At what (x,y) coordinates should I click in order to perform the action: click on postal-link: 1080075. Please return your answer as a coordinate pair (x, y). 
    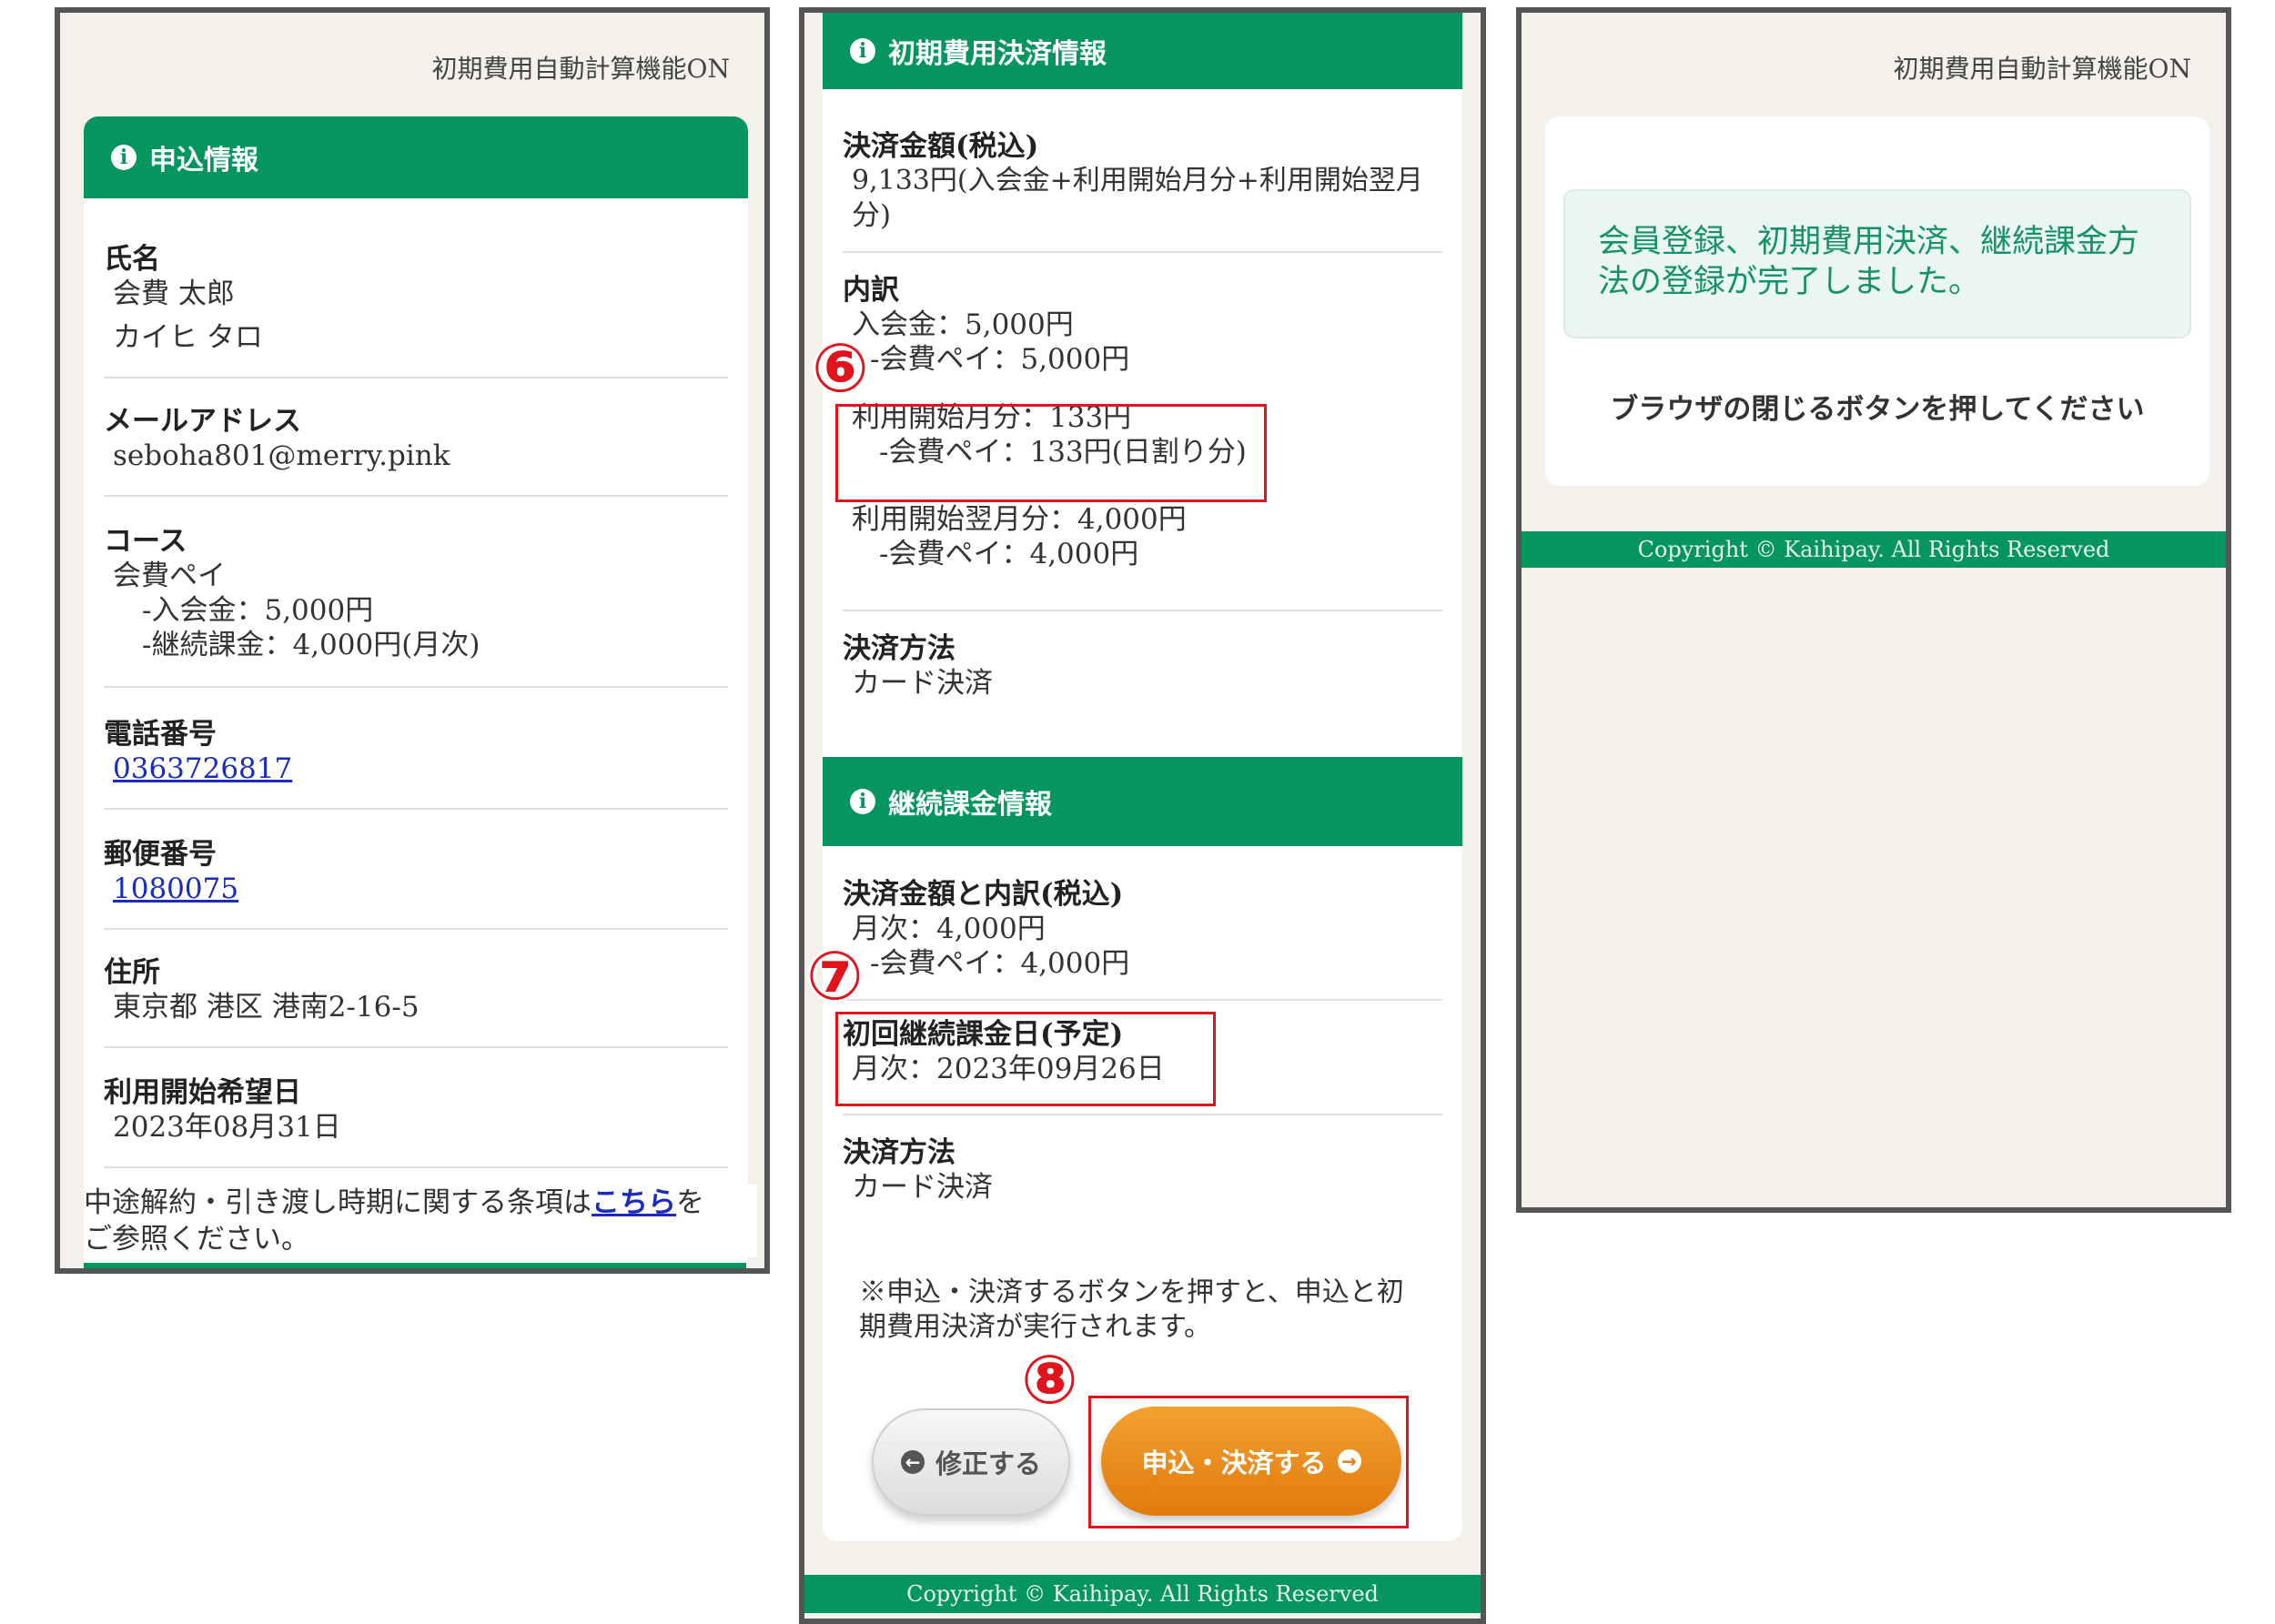
    Looking at the image, I should click on (175, 889).